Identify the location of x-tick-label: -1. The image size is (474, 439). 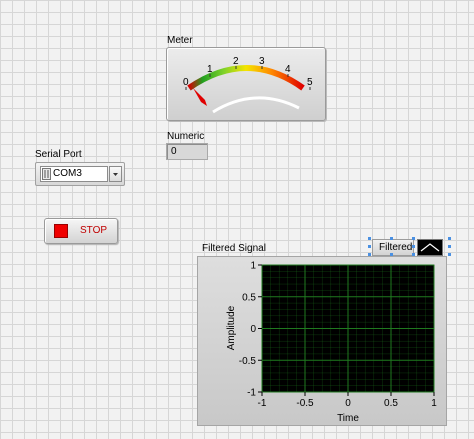
(262, 403).